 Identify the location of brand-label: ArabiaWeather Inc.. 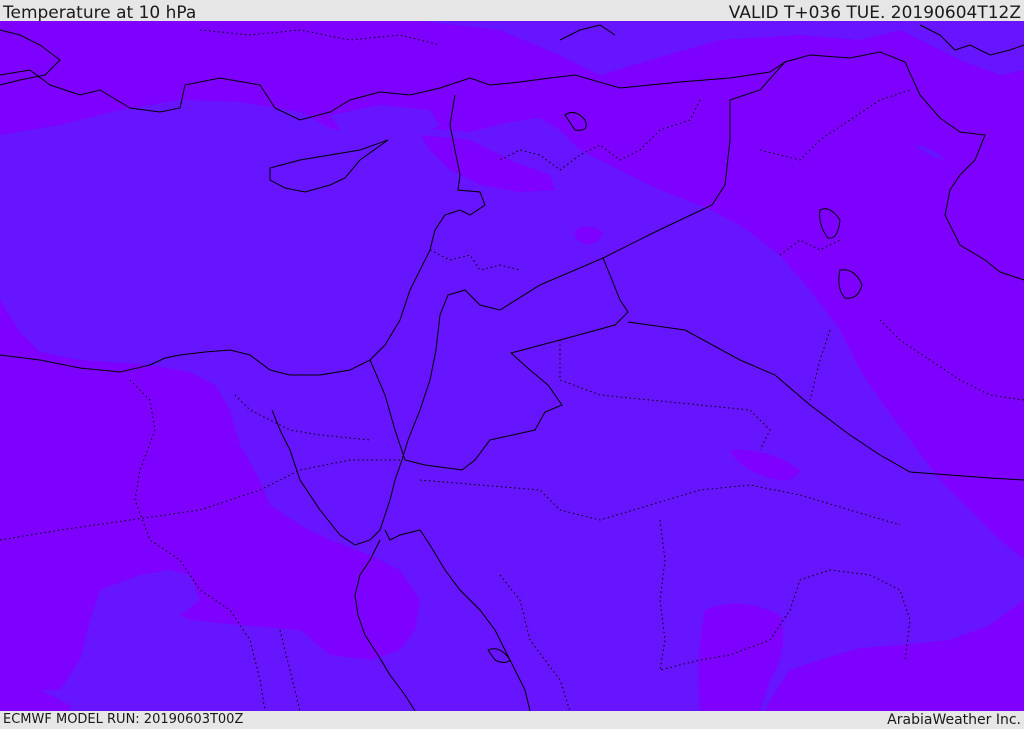
(954, 720).